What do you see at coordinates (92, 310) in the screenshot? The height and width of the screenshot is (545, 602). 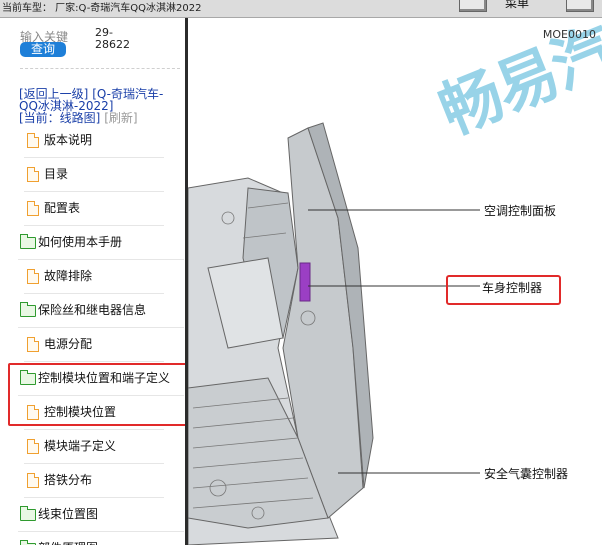 I see `list-item-label: 保险丝和继电器信息` at bounding box center [92, 310].